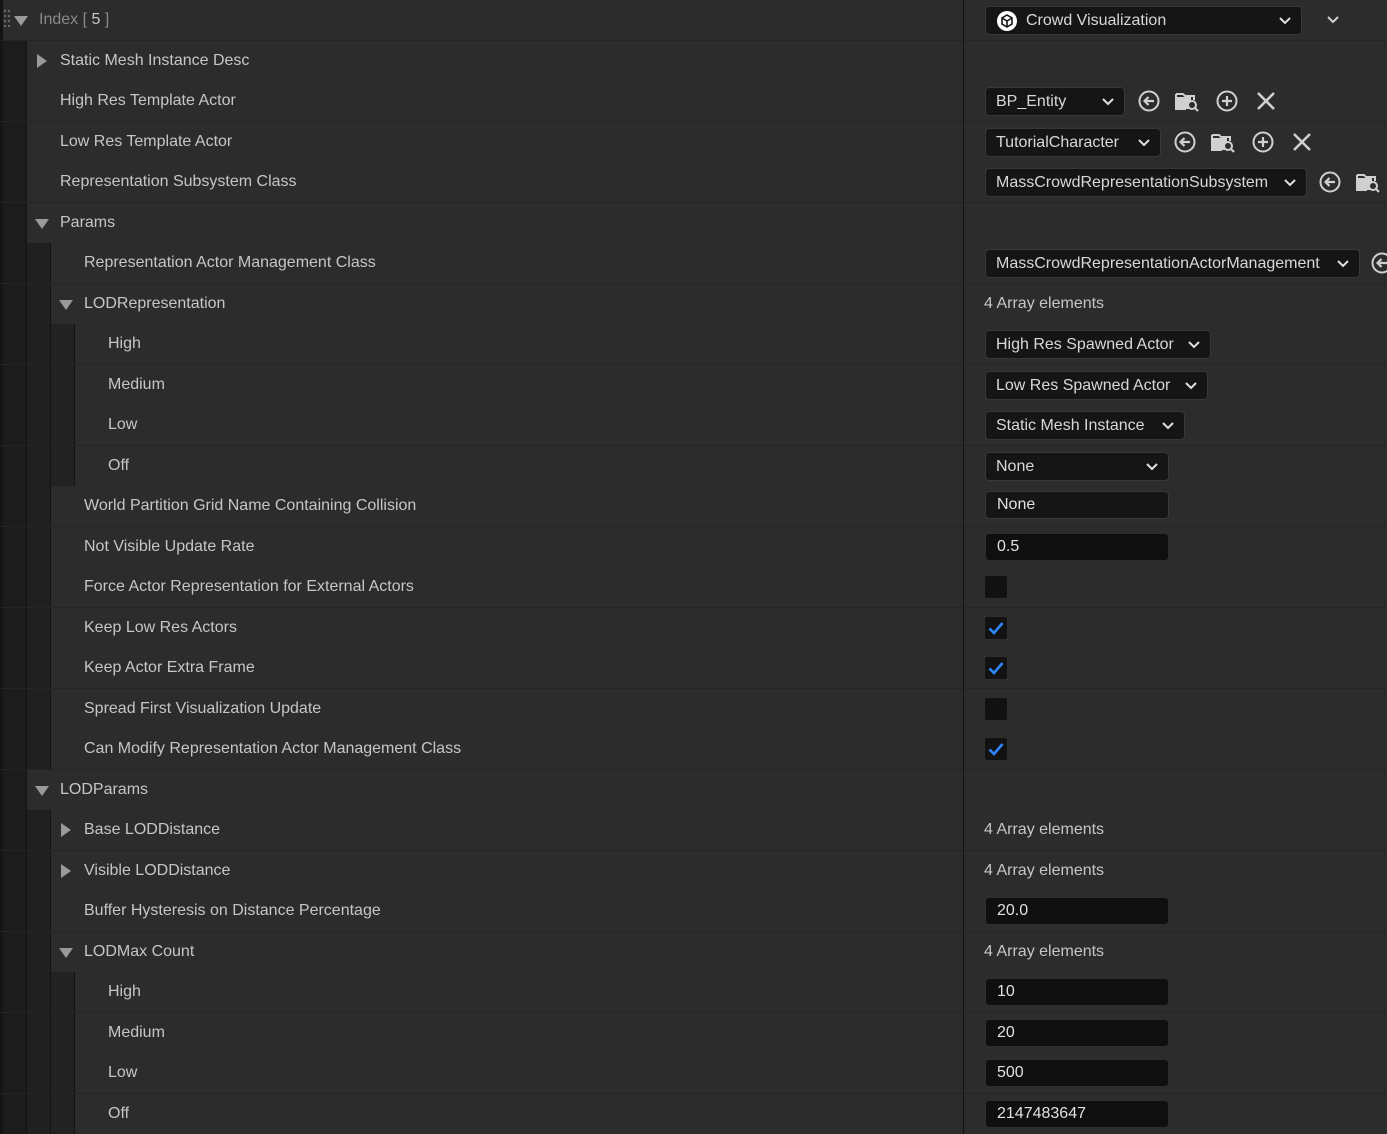 The height and width of the screenshot is (1134, 1387). What do you see at coordinates (1077, 992) in the screenshot?
I see `max-high-input: 10` at bounding box center [1077, 992].